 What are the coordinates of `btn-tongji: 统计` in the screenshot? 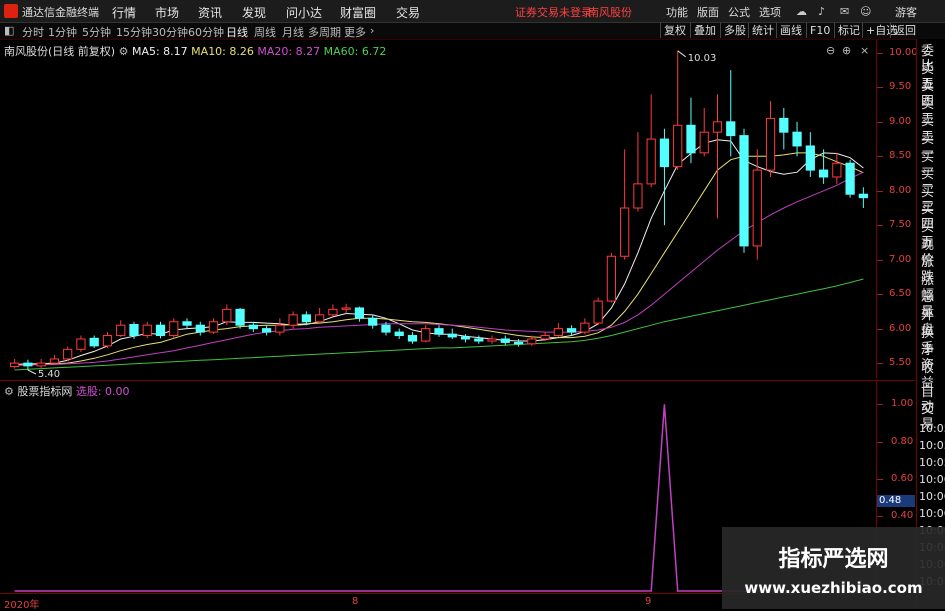 It's located at (762, 30).